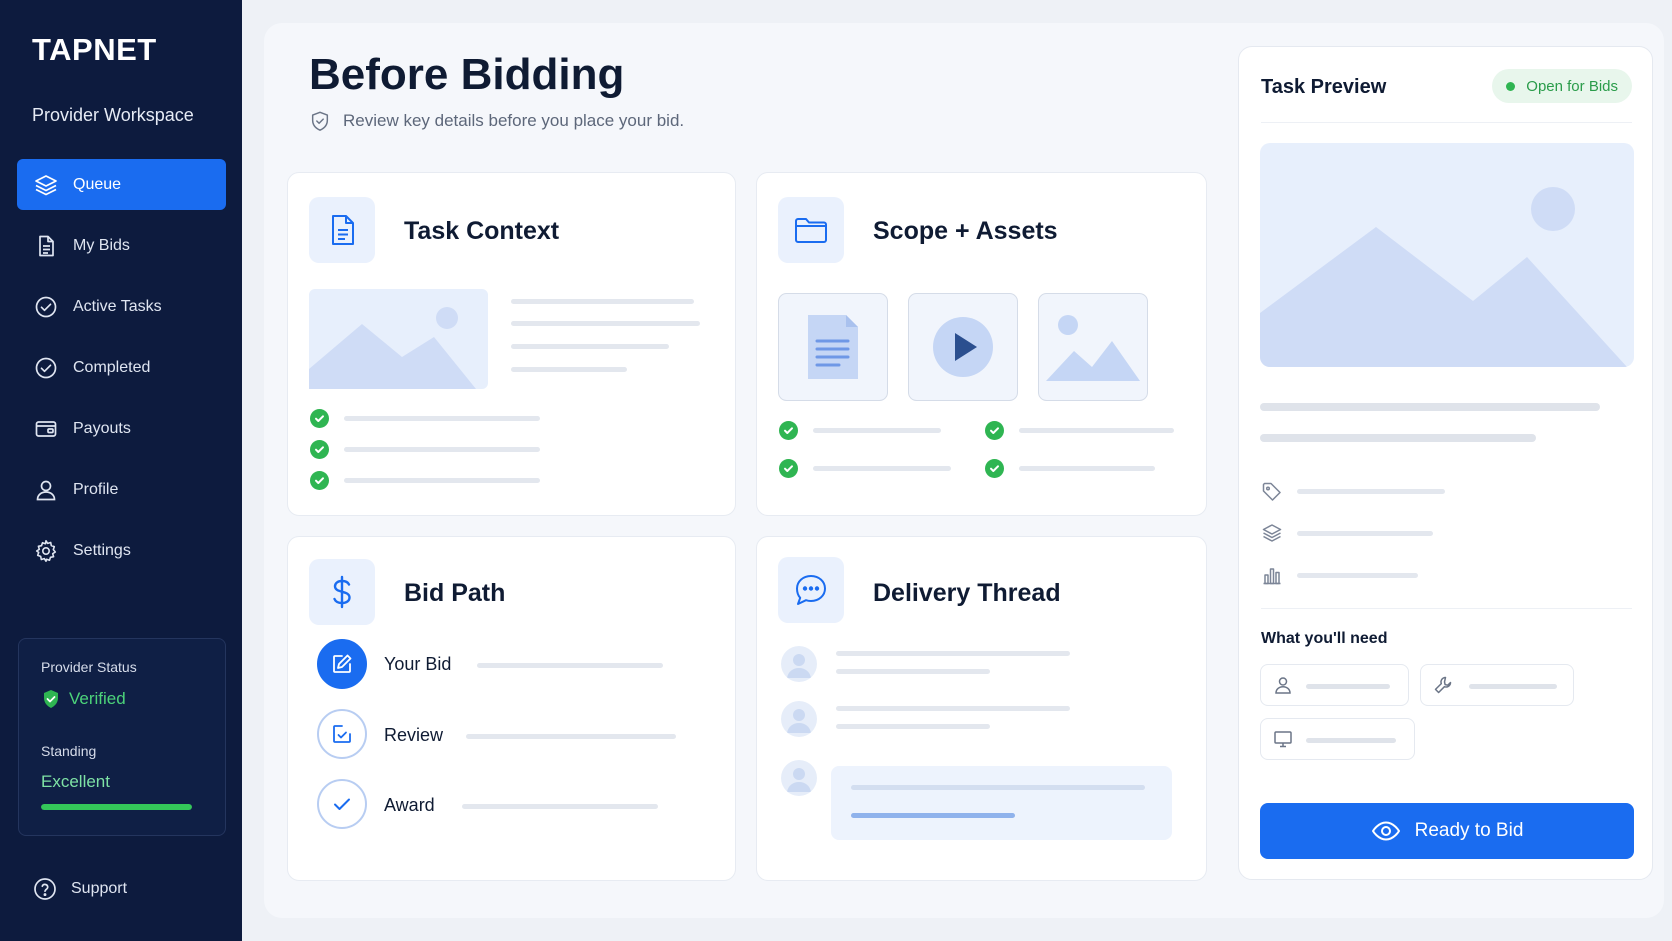  I want to click on gear-icon, so click(46, 551).